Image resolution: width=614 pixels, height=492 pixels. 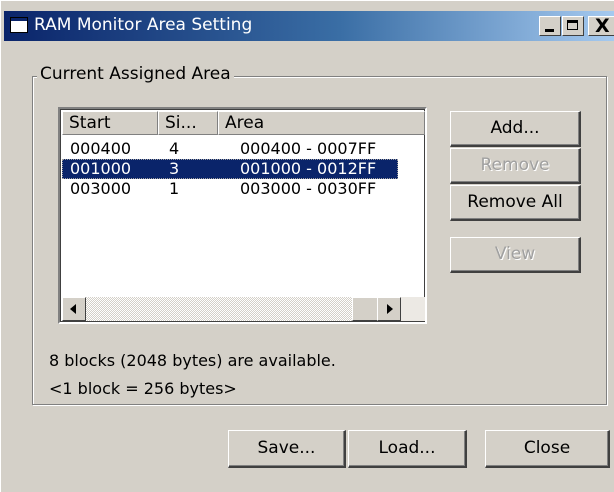 What do you see at coordinates (101, 148) in the screenshot?
I see `cell-start: 000400` at bounding box center [101, 148].